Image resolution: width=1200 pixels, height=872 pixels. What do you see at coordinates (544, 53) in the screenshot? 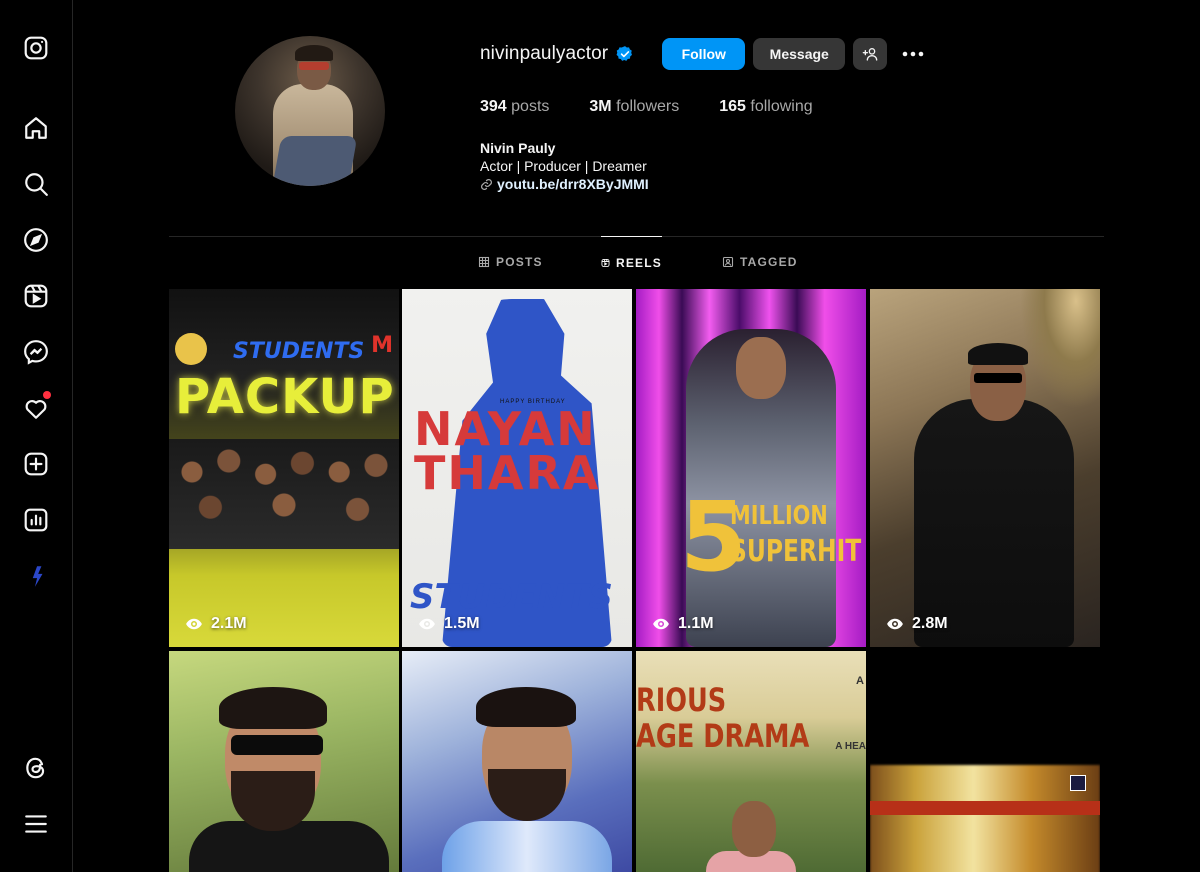
I see `profile-username: nivinpaulyactor` at bounding box center [544, 53].